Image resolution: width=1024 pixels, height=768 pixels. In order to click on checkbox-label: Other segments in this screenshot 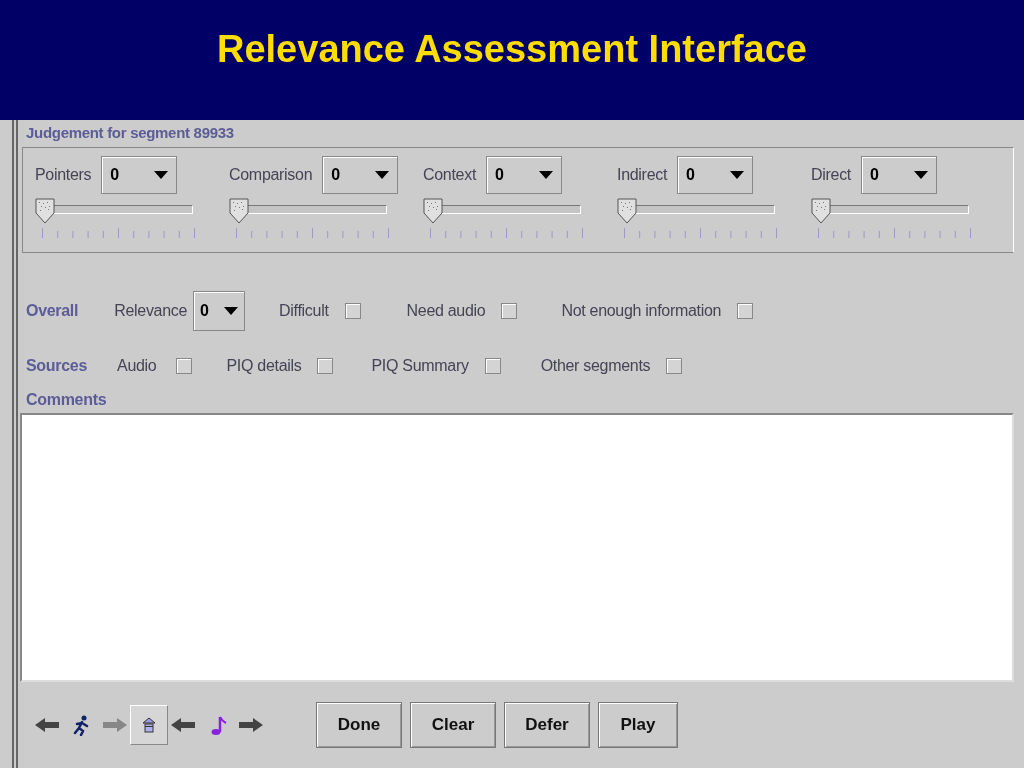, I will do `click(595, 366)`.